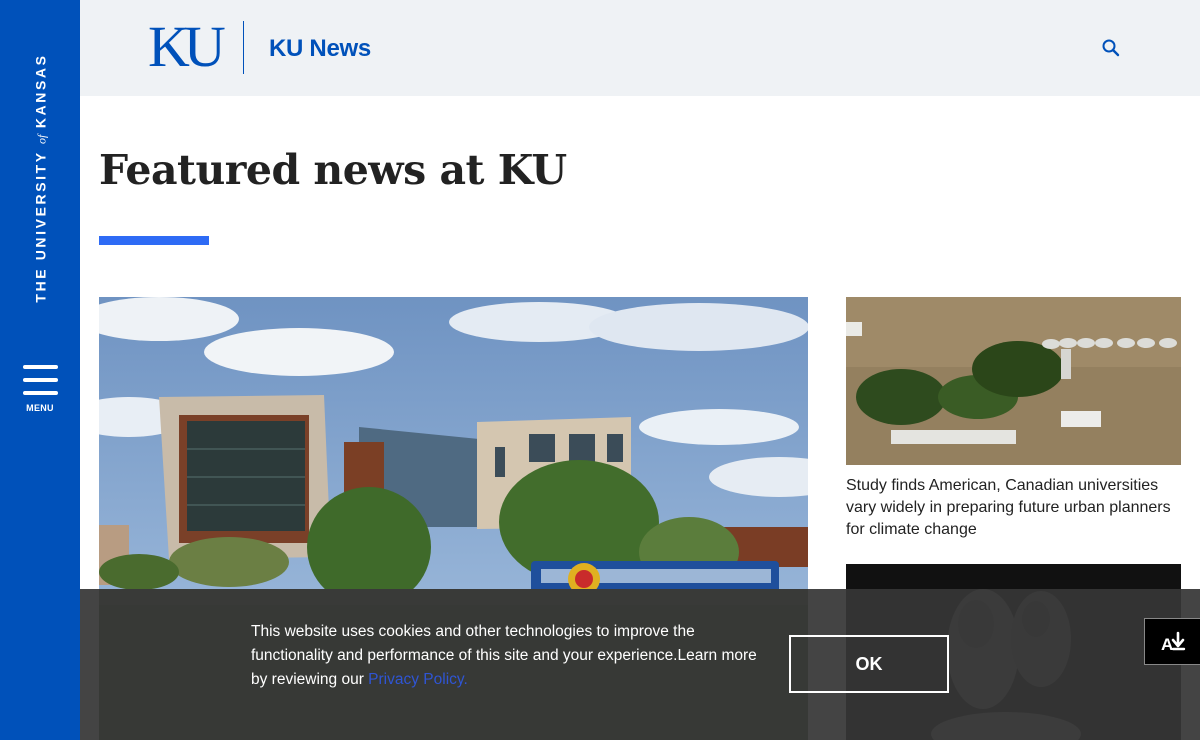 The height and width of the screenshot is (740, 1200). Describe the element at coordinates (40, 408) in the screenshot. I see `menu-label: MENU` at that location.